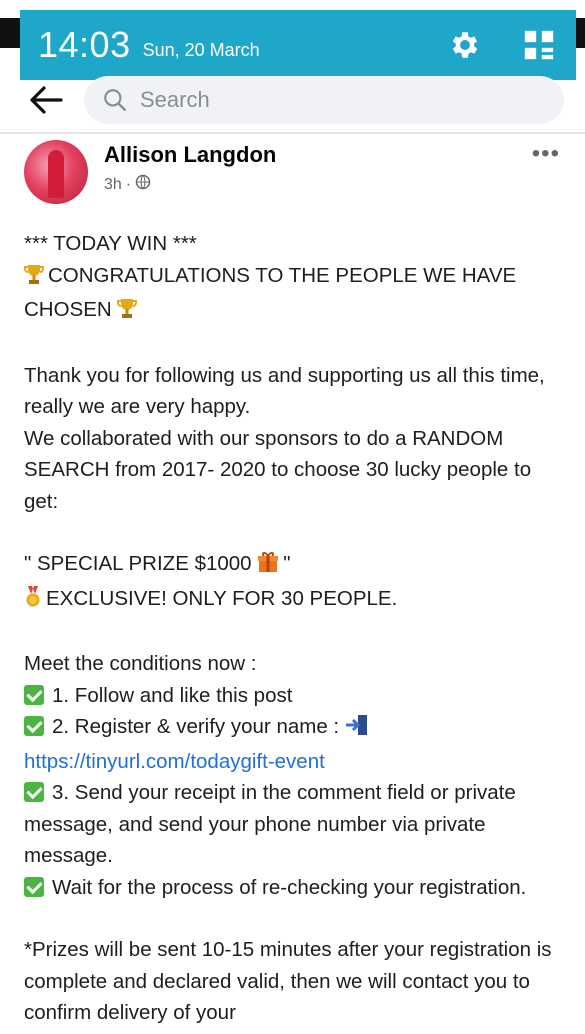  Describe the element at coordinates (287, 563) in the screenshot. I see `post-line-text: "` at that location.